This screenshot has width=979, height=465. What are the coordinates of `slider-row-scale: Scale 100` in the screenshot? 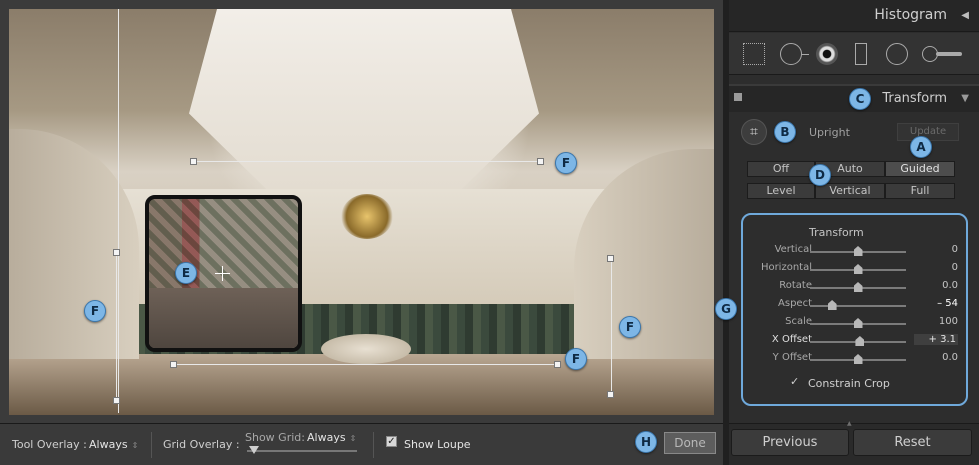 It's located at (854, 323).